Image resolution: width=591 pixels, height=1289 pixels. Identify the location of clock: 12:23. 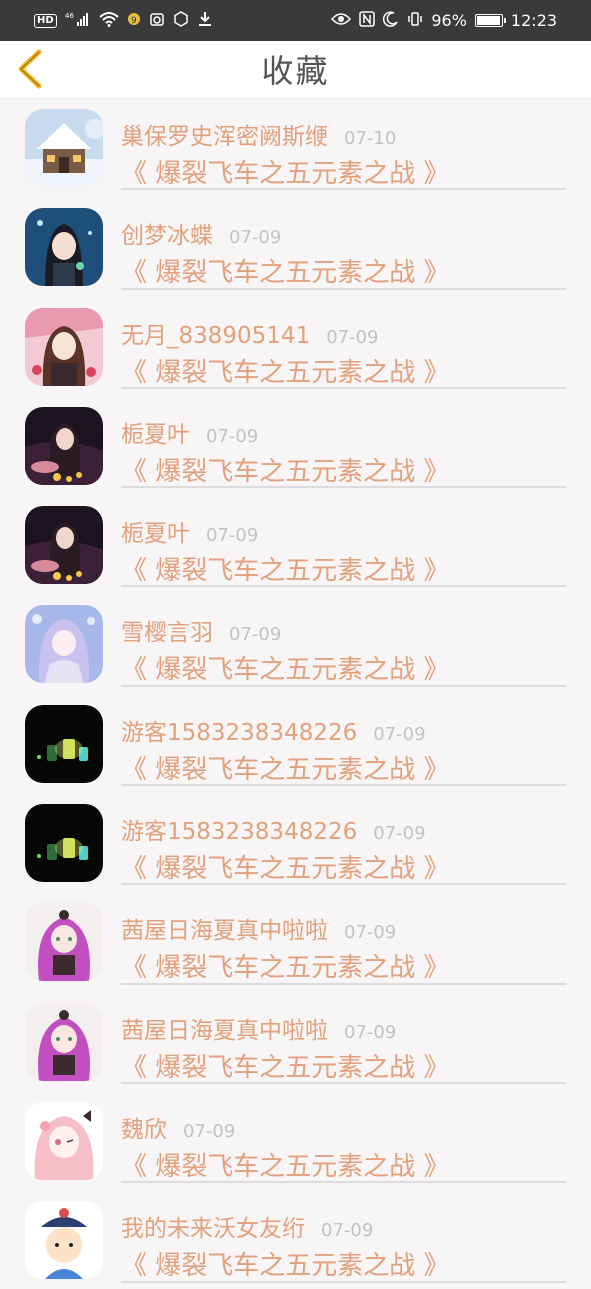
(533, 20).